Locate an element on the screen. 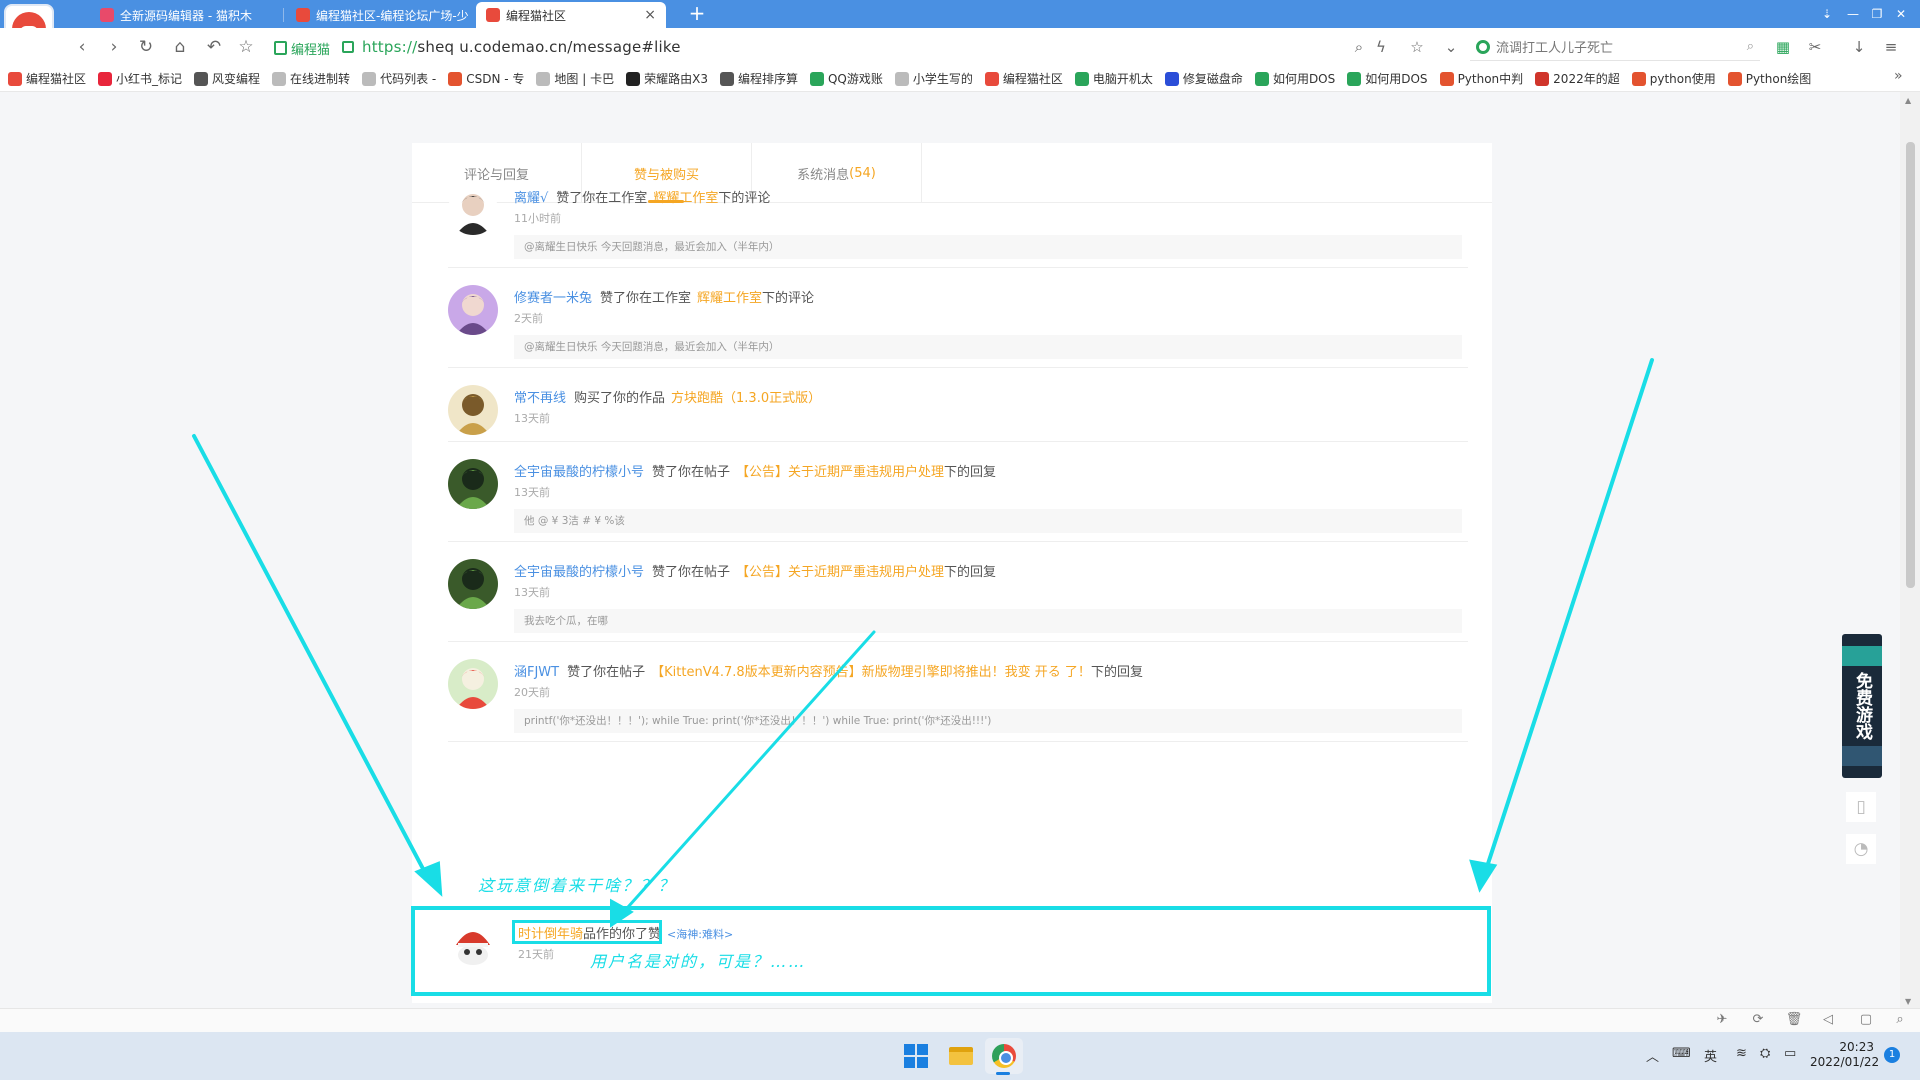  bookmark-item: python使用 is located at coordinates (1673, 78).